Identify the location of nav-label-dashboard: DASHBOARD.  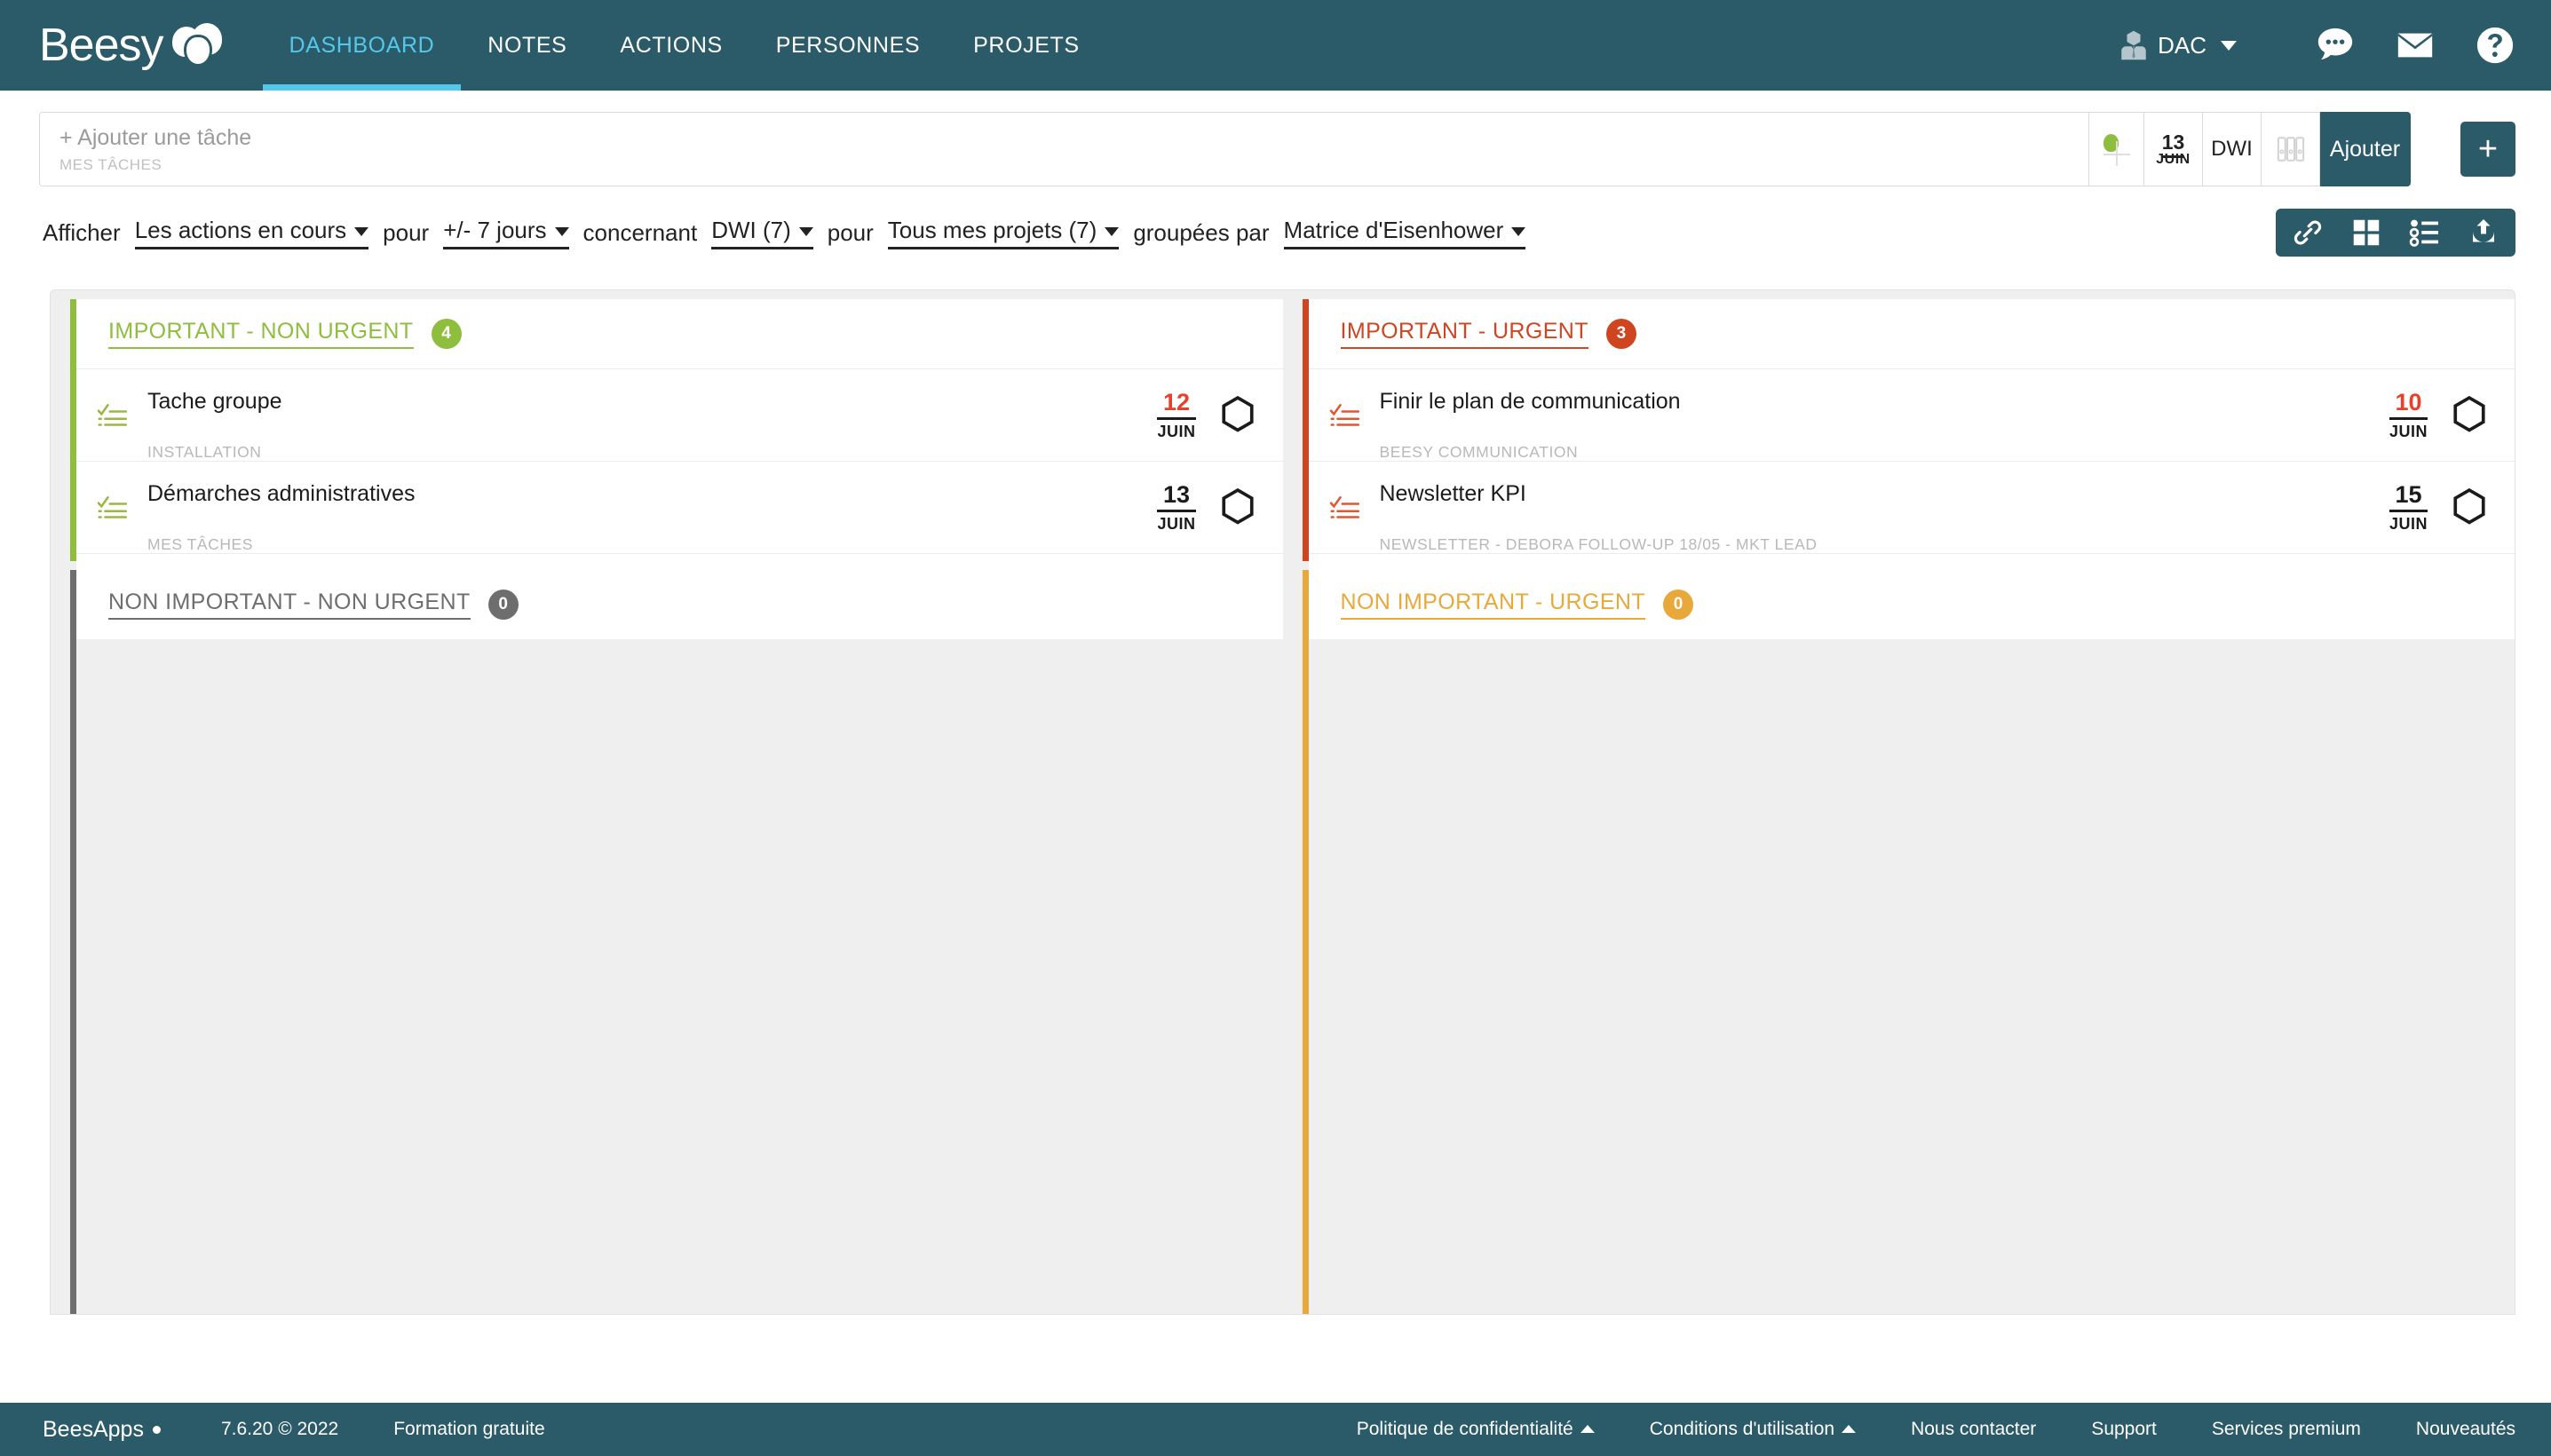
(362, 45).